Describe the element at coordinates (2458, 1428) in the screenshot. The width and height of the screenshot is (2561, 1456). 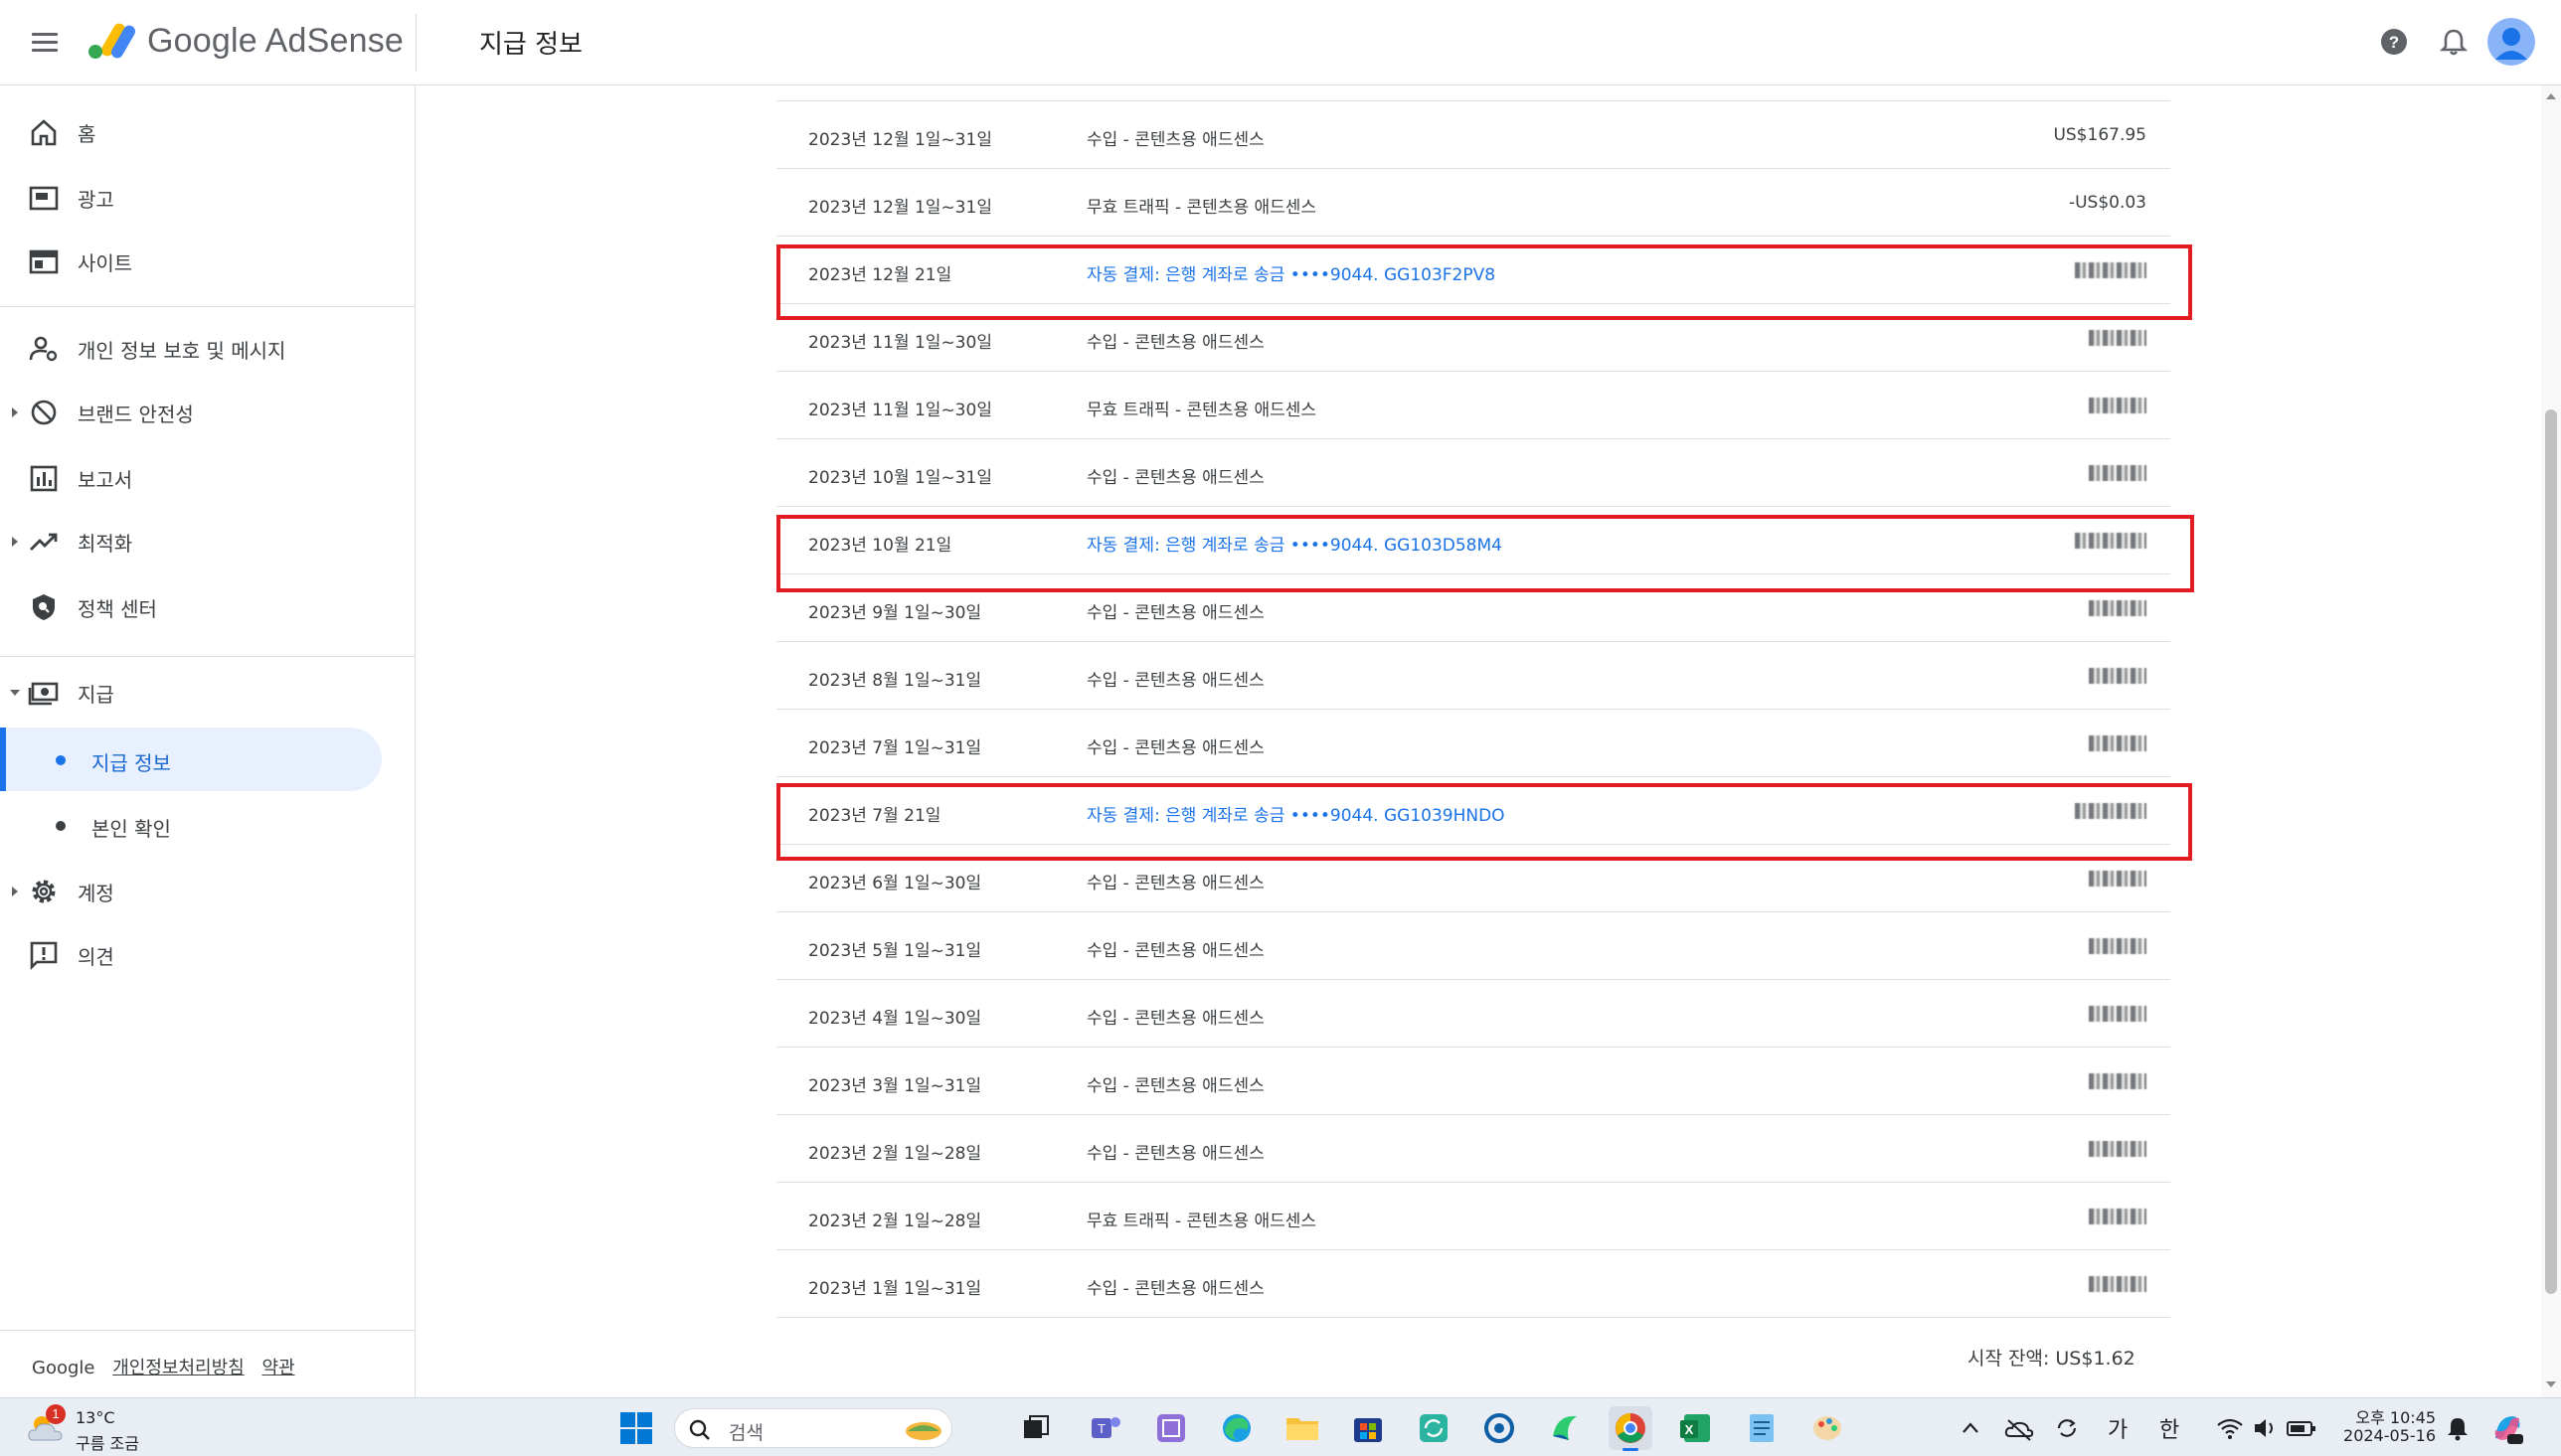
I see `notification-bell-icon` at that location.